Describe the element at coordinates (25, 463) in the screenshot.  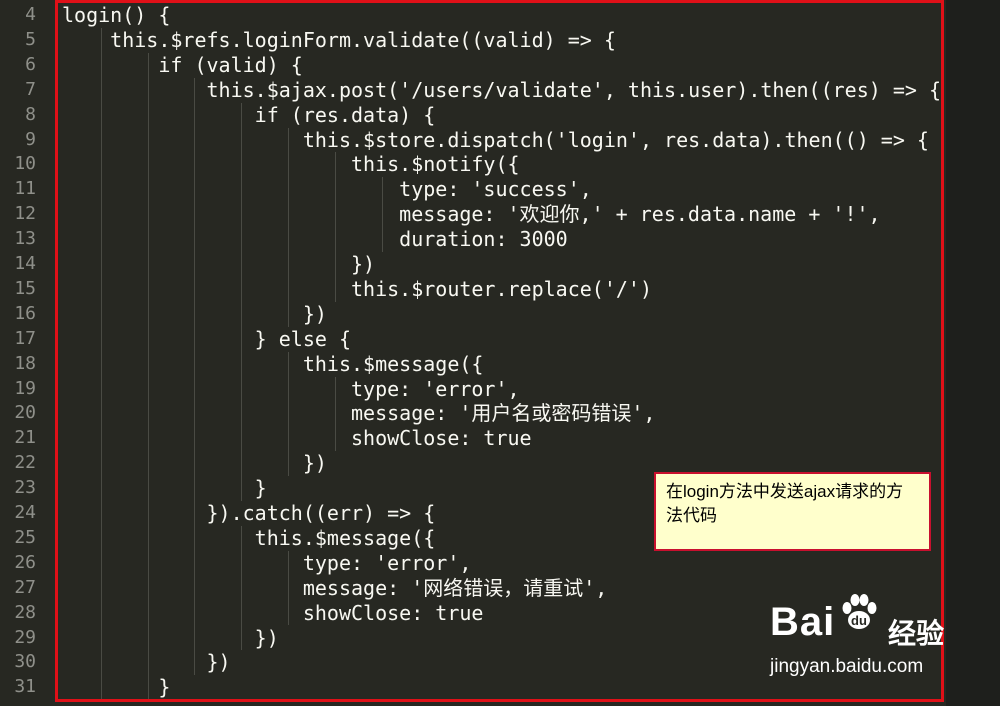
I see `line-number: 22` at that location.